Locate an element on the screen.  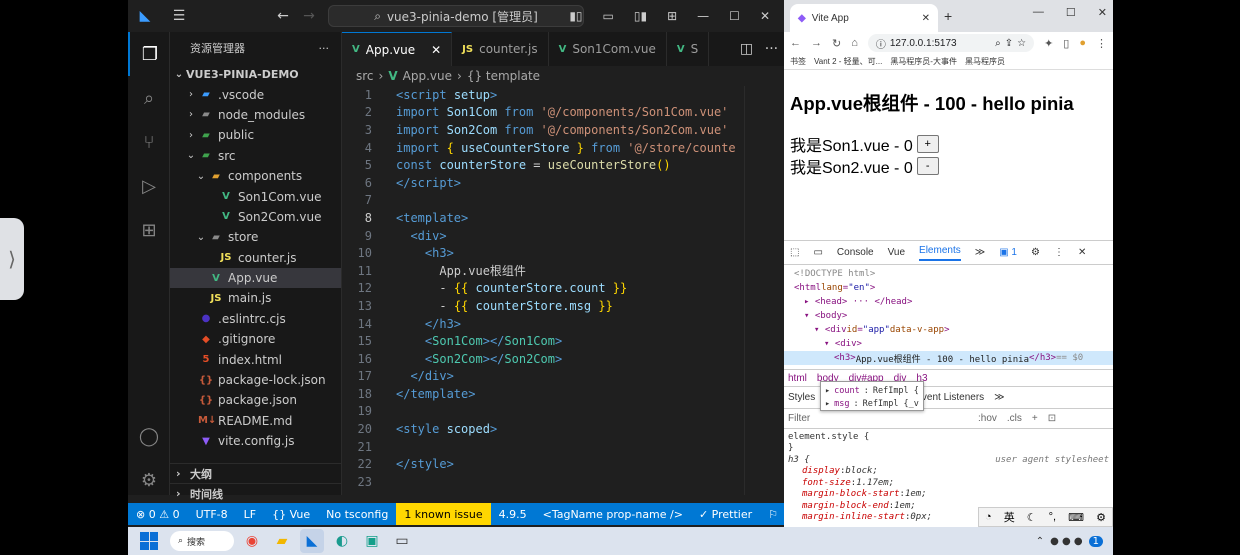
edge-app-icon: ◐ is located at coordinates (342, 541).